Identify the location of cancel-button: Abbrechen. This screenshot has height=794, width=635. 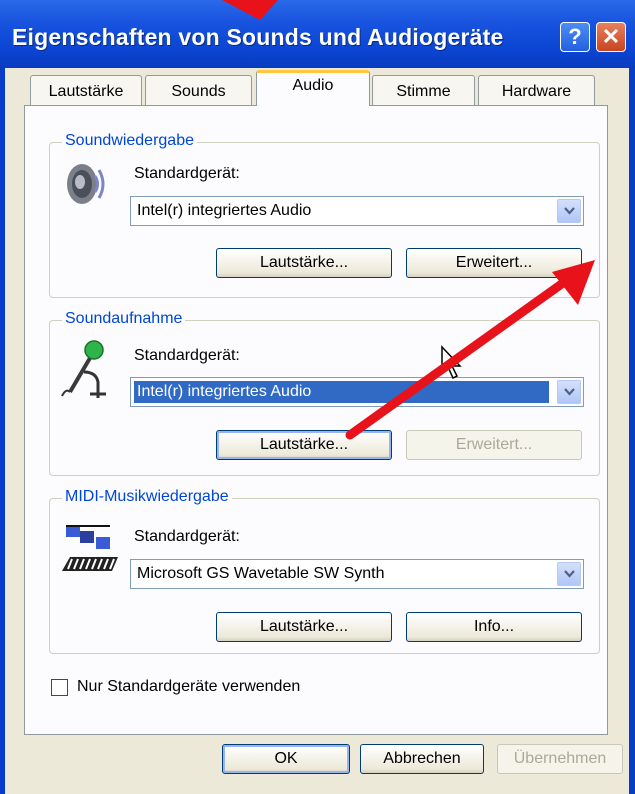
(422, 759).